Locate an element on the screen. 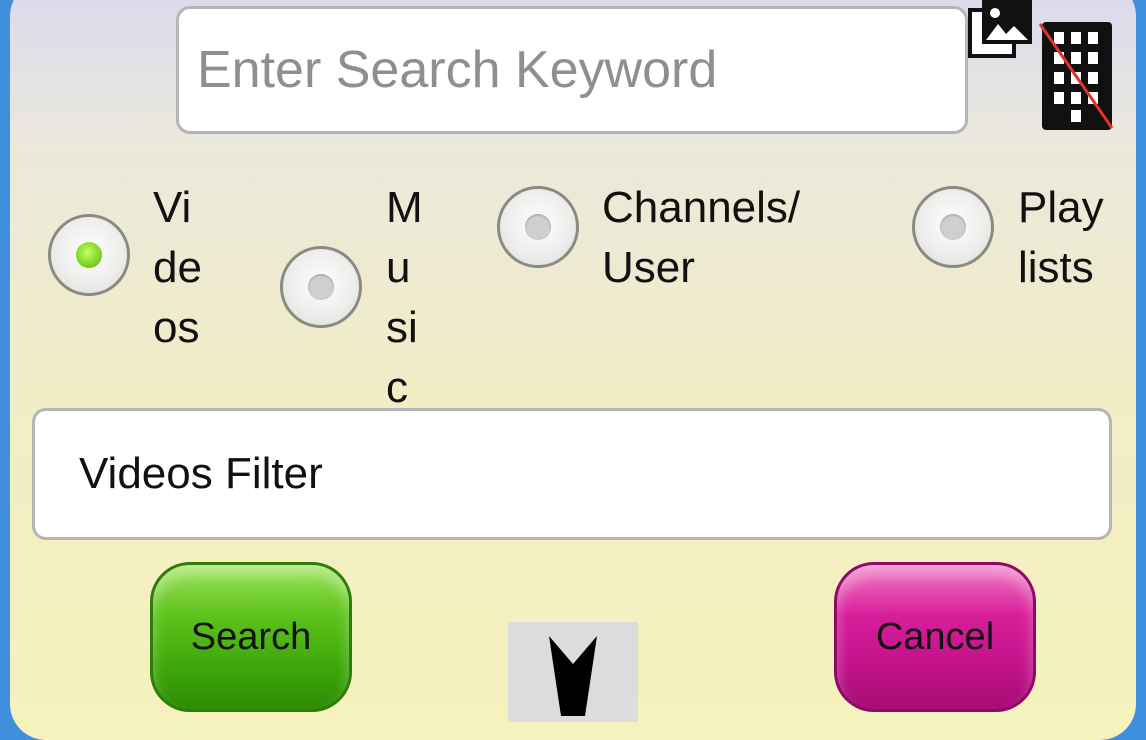 The height and width of the screenshot is (740, 1146). cancel-button: Cancel is located at coordinates (935, 637).